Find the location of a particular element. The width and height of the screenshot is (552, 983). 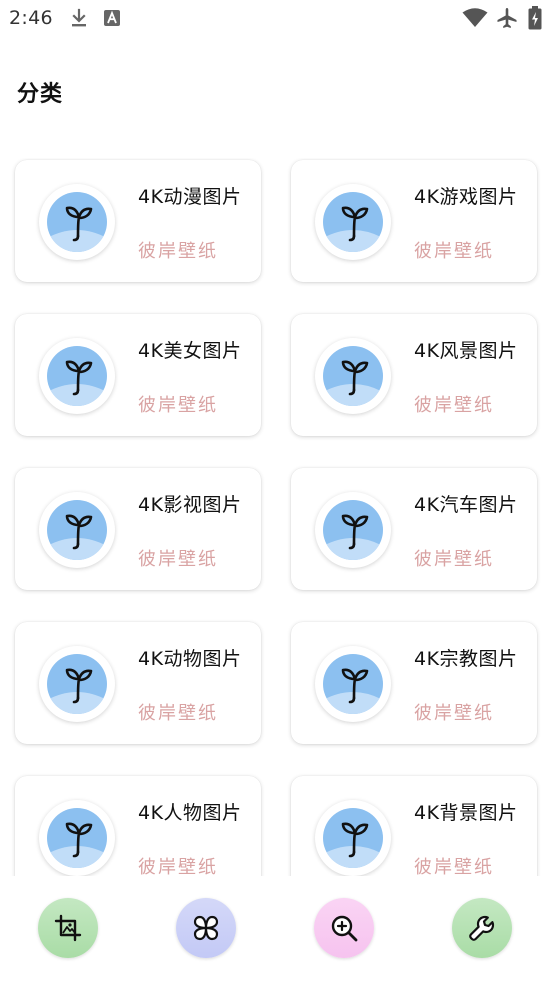

search-plus-icon is located at coordinates (344, 928).